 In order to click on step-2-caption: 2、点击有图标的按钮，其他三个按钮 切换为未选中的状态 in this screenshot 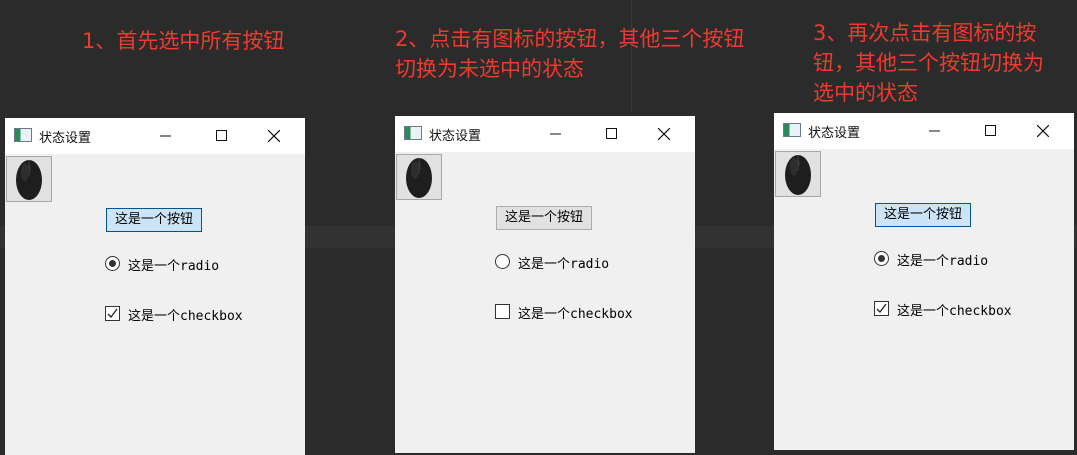, I will do `click(570, 54)`.